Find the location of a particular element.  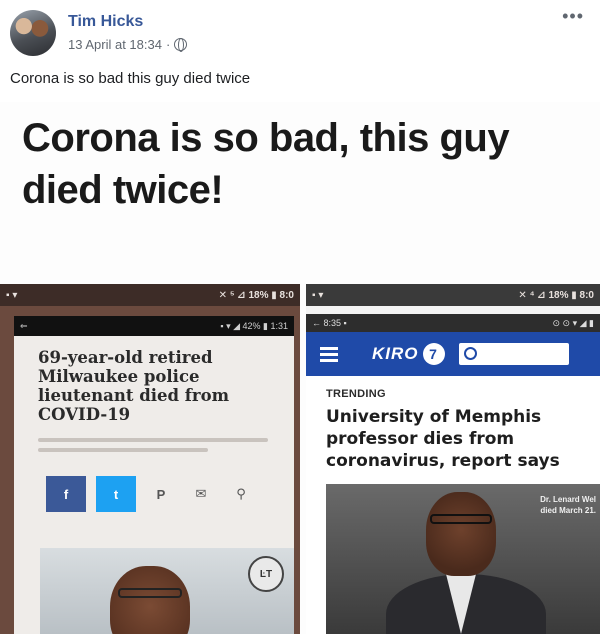

kiro-nav-bar: KIRO 7 is located at coordinates (453, 354).